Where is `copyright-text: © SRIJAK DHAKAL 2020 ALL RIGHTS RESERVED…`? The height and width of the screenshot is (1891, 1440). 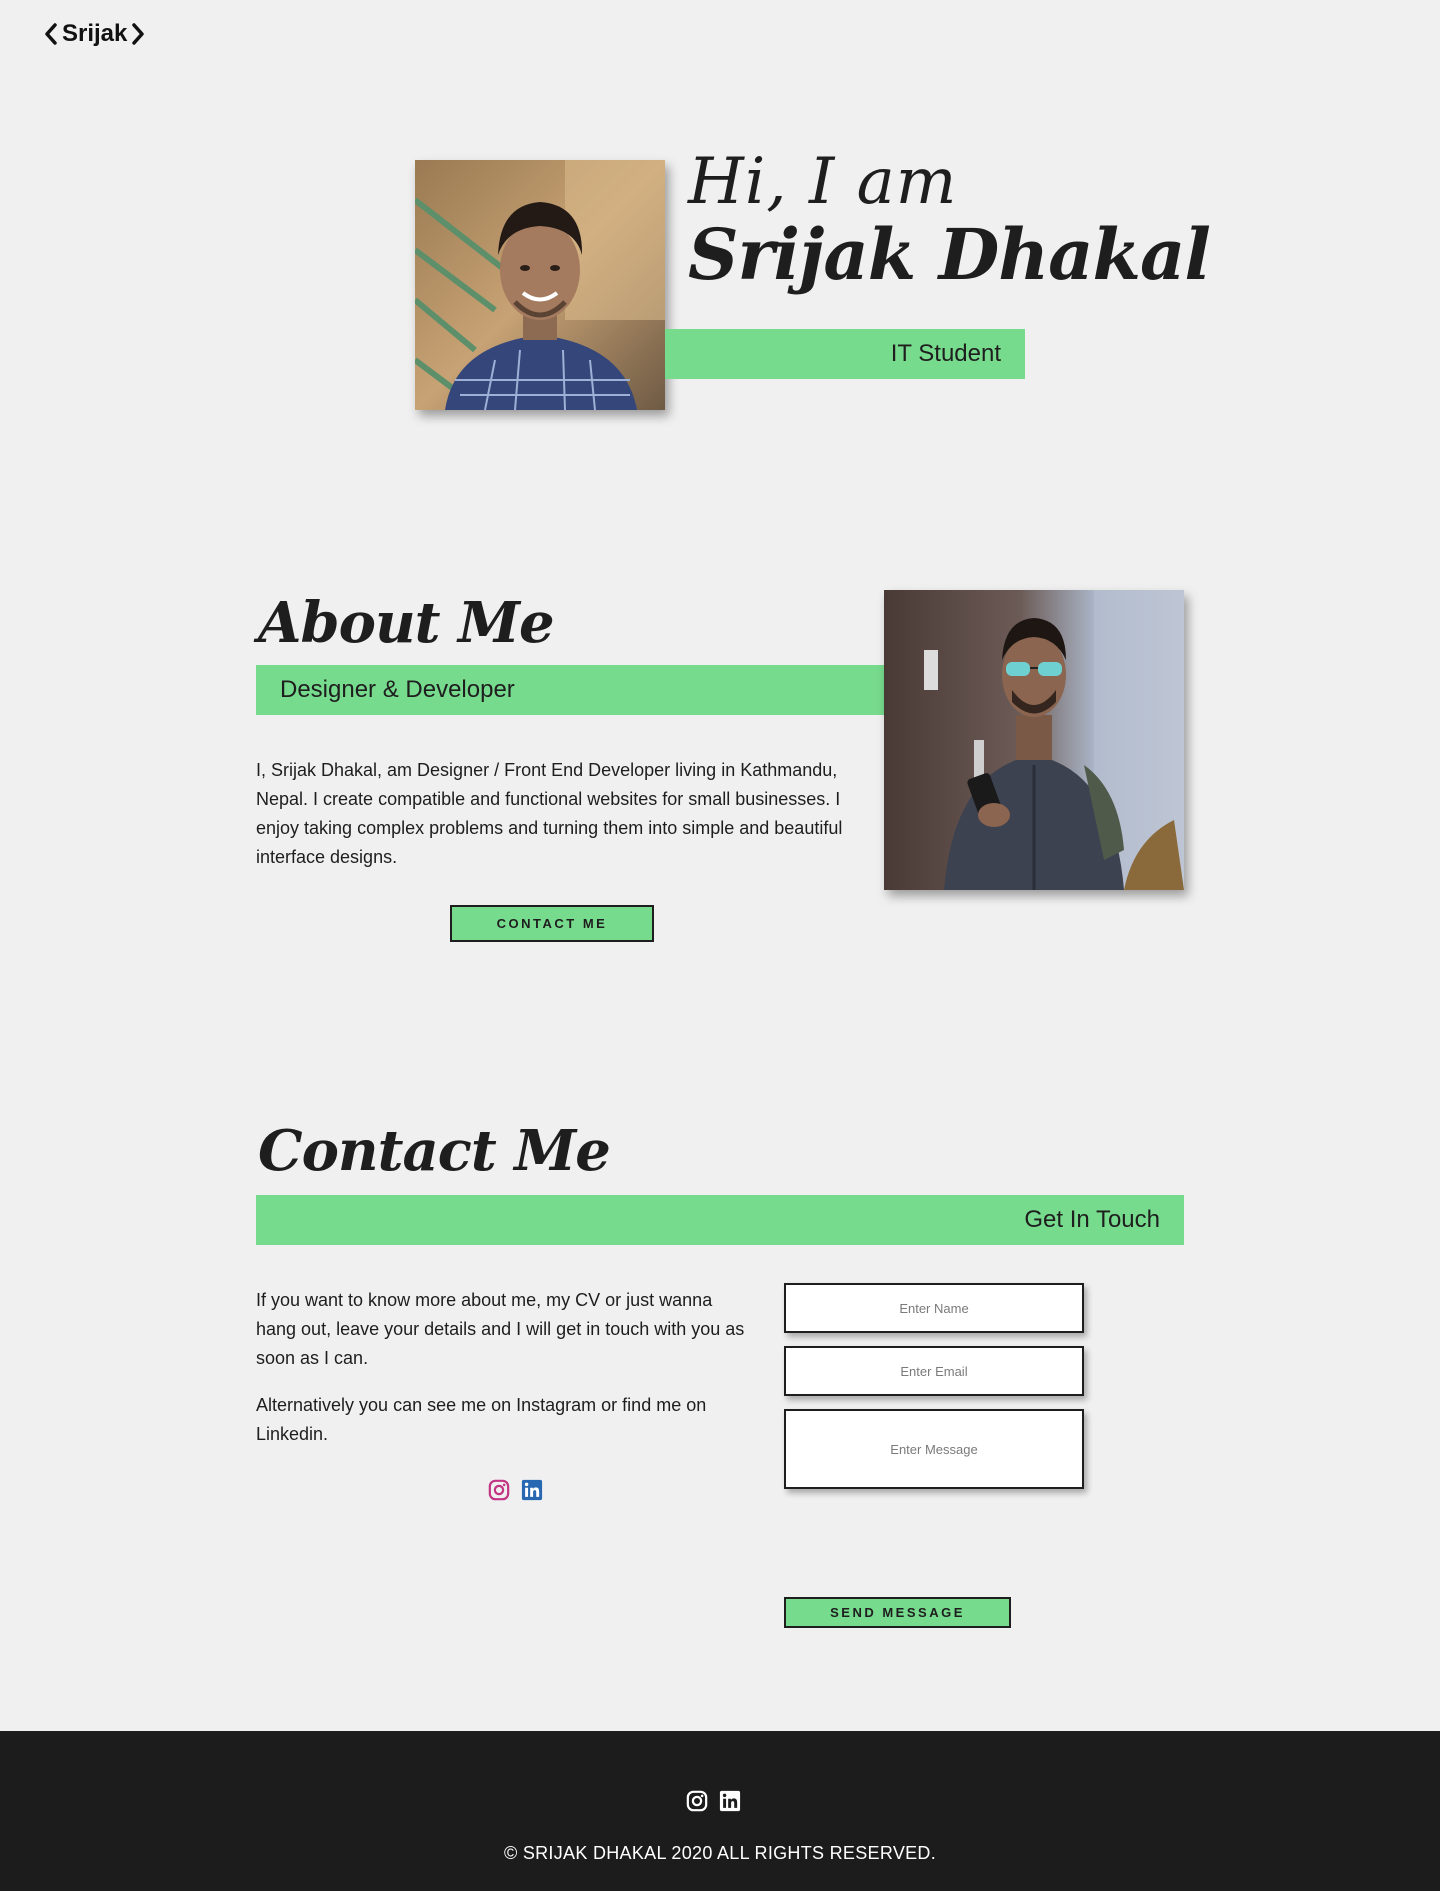
copyright-text: © SRIJAK DHAKAL 2020 ALL RIGHTS RESERVED… is located at coordinates (720, 1853).